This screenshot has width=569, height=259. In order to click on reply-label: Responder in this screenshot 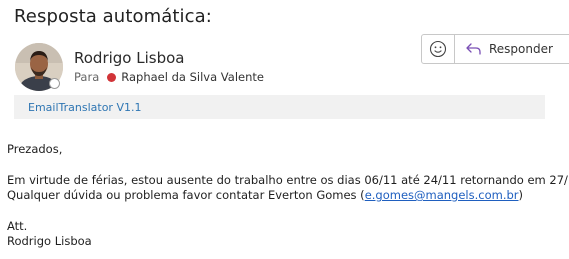, I will do `click(521, 49)`.